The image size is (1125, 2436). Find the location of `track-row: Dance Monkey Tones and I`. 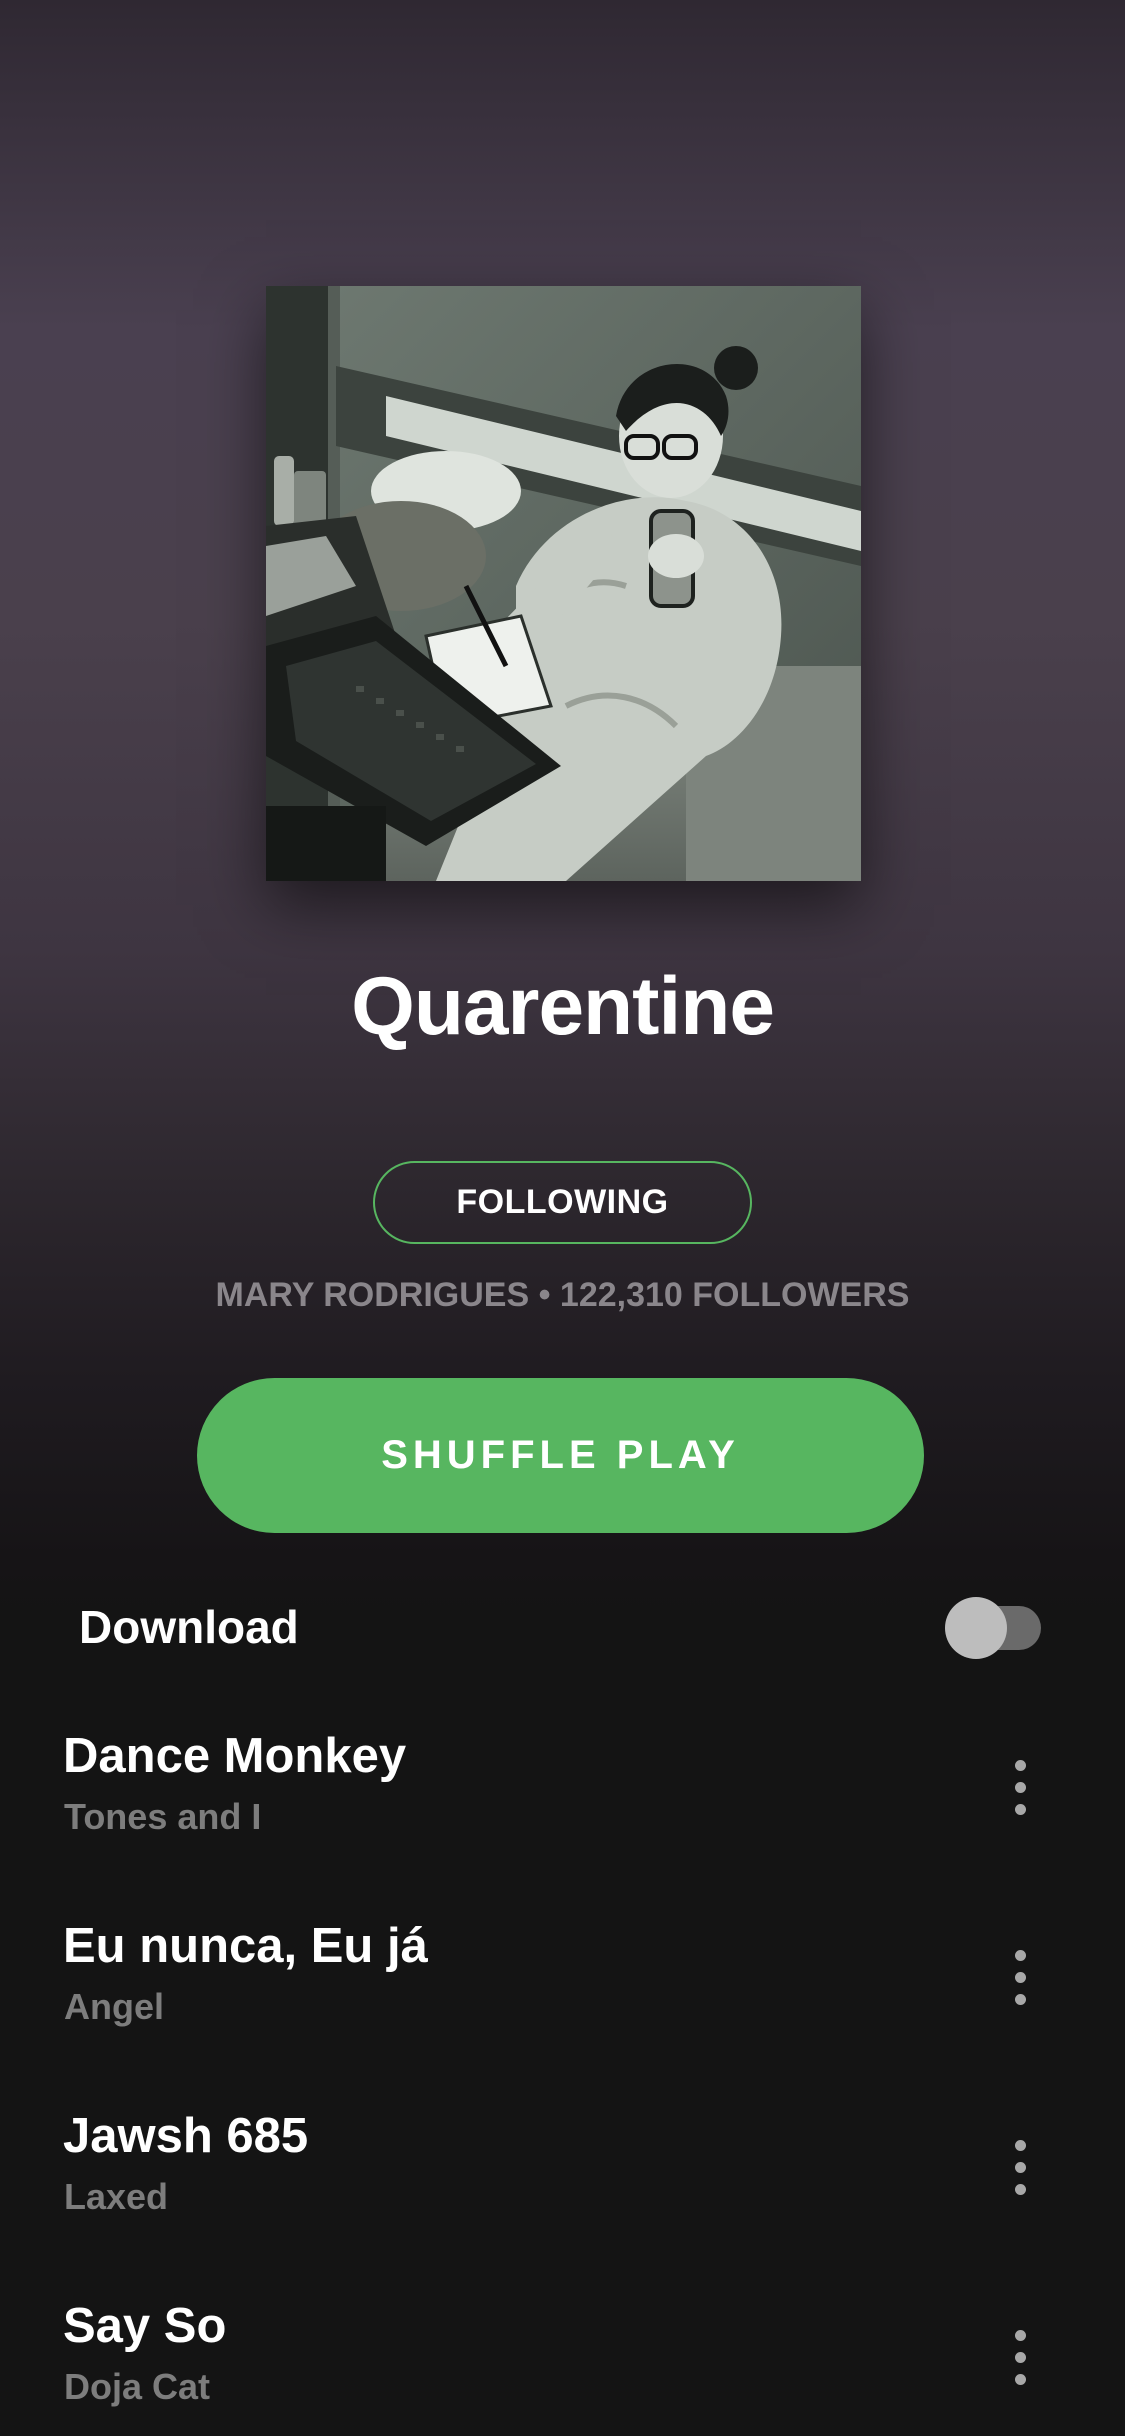

track-row: Dance Monkey Tones and I is located at coordinates (562, 1815).